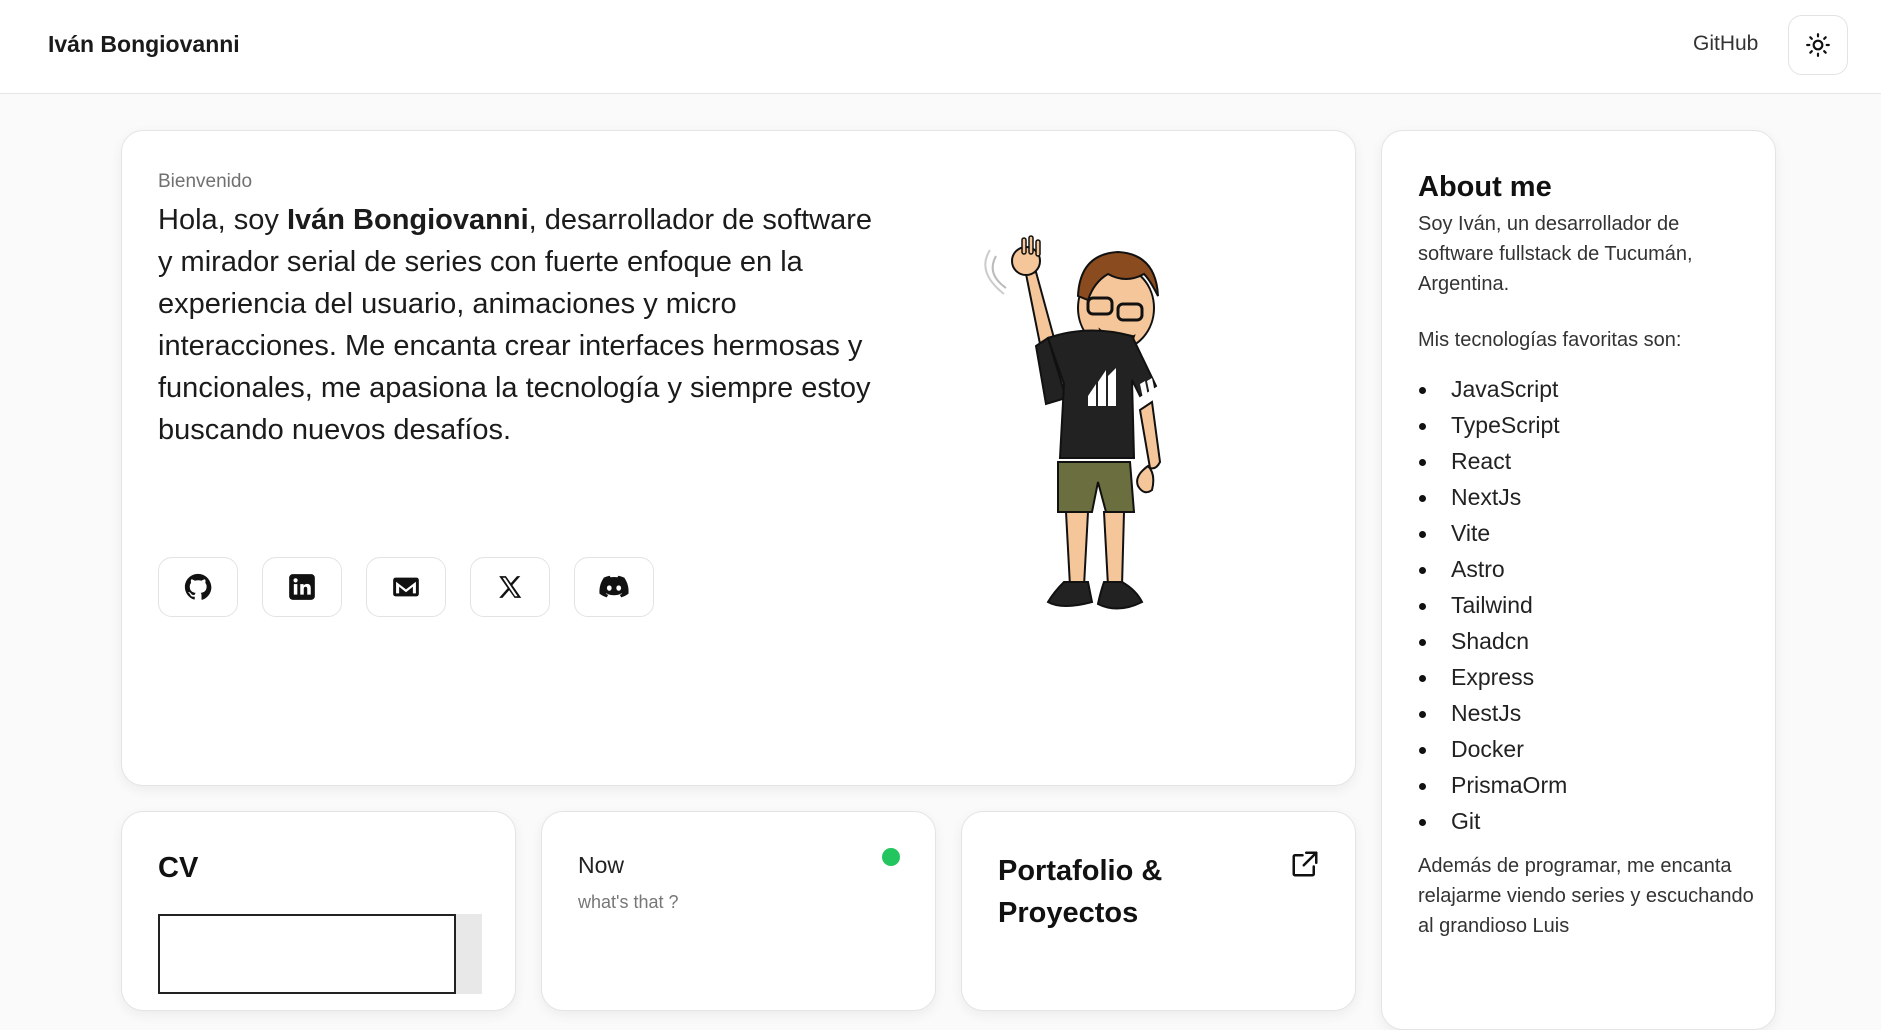  I want to click on x-icon, so click(510, 587).